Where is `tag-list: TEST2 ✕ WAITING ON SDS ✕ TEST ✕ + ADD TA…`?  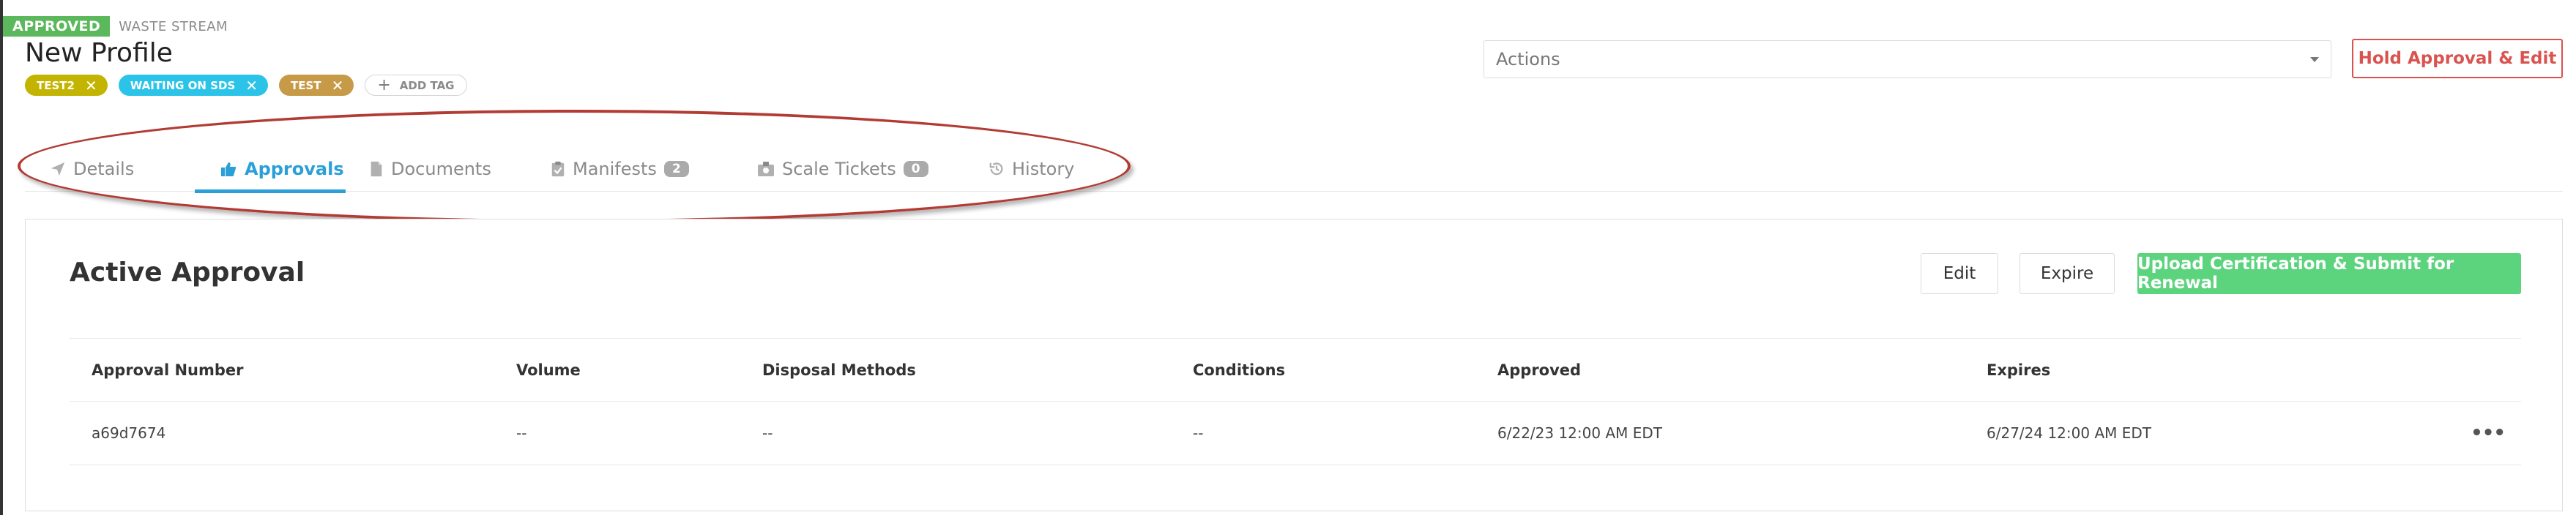
tag-list: TEST2 ✕ WAITING ON SDS ✕ TEST ✕ + ADD TA… is located at coordinates (246, 85).